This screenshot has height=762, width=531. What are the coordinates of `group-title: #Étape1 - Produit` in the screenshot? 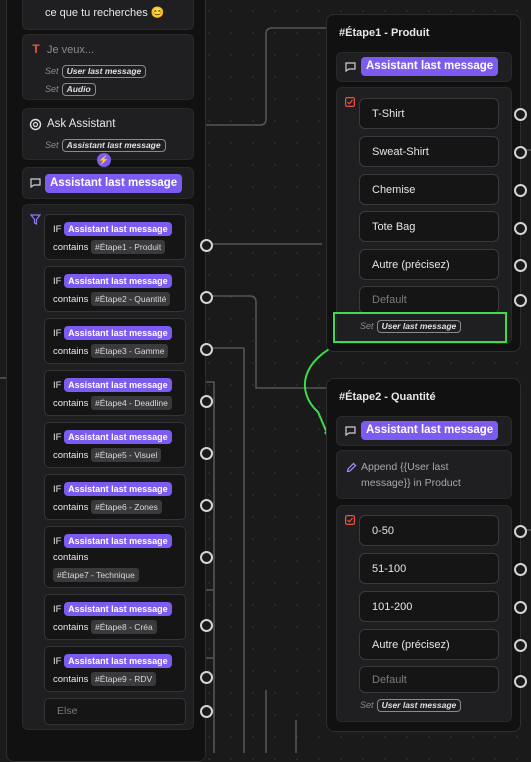 It's located at (384, 33).